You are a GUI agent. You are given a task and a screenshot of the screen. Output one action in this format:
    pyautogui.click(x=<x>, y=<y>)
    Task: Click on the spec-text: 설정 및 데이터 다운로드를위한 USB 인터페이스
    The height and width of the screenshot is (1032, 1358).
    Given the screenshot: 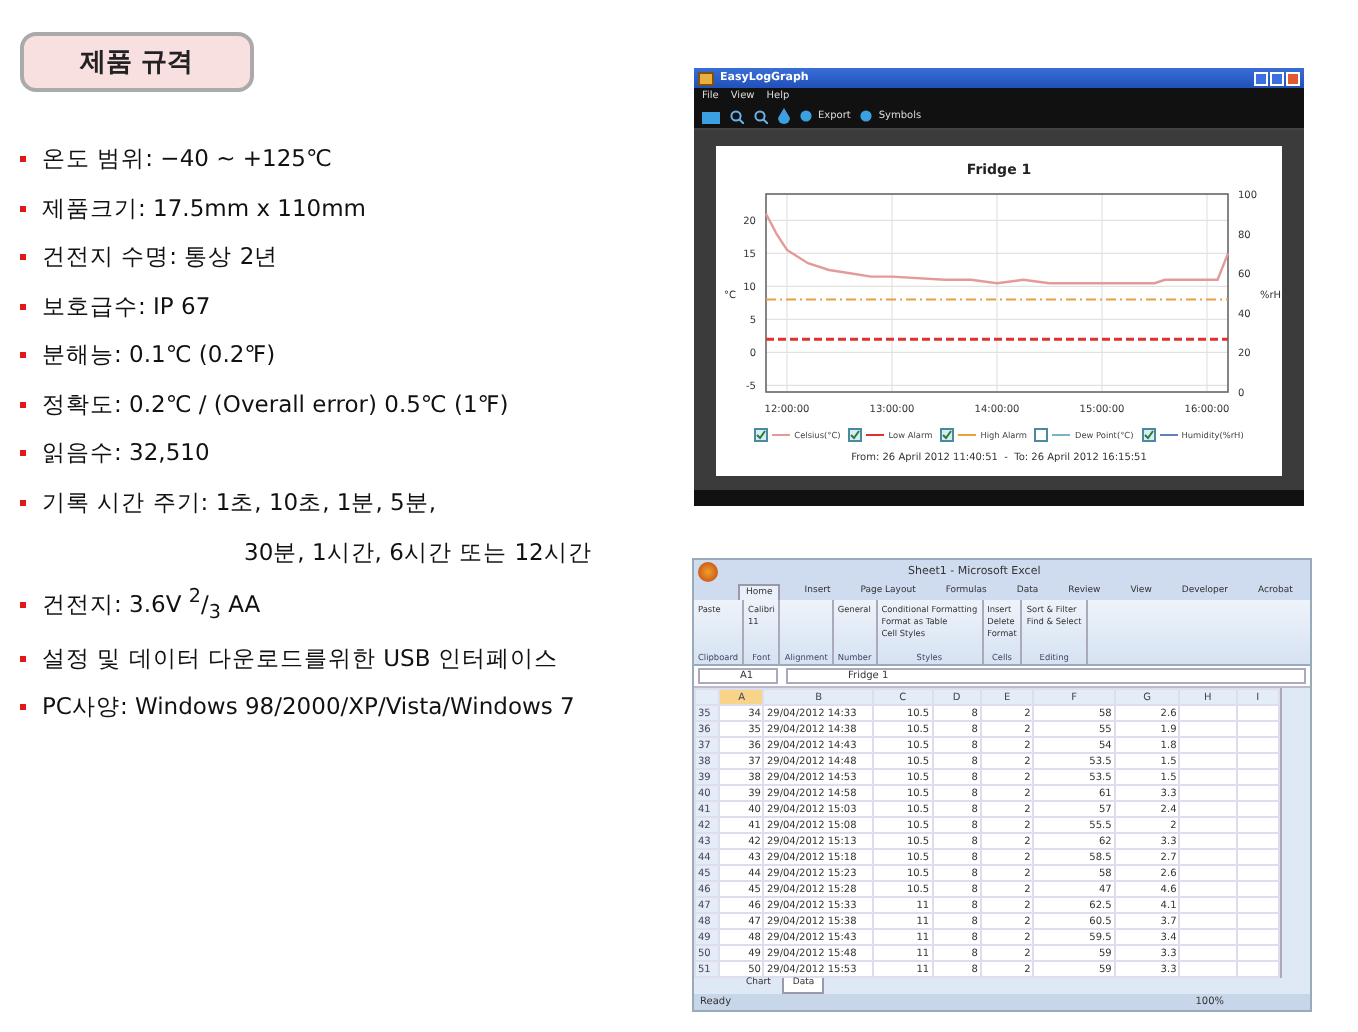 What is the action you would take?
    pyautogui.click(x=300, y=658)
    